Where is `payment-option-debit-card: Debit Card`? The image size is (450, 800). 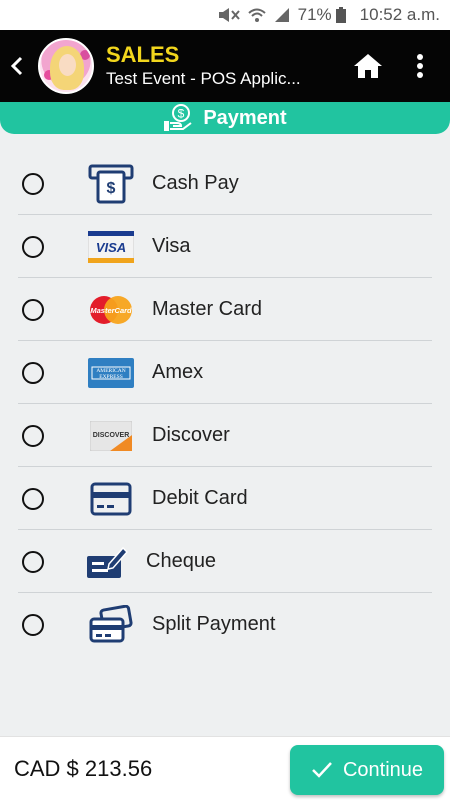
payment-option-debit-card: Debit Card is located at coordinates (225, 498).